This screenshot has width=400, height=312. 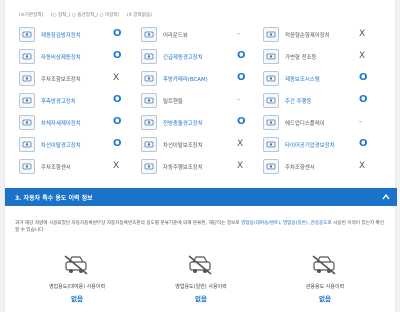 What do you see at coordinates (200, 265) in the screenshot?
I see `commercial-car-crossed-icon` at bounding box center [200, 265].